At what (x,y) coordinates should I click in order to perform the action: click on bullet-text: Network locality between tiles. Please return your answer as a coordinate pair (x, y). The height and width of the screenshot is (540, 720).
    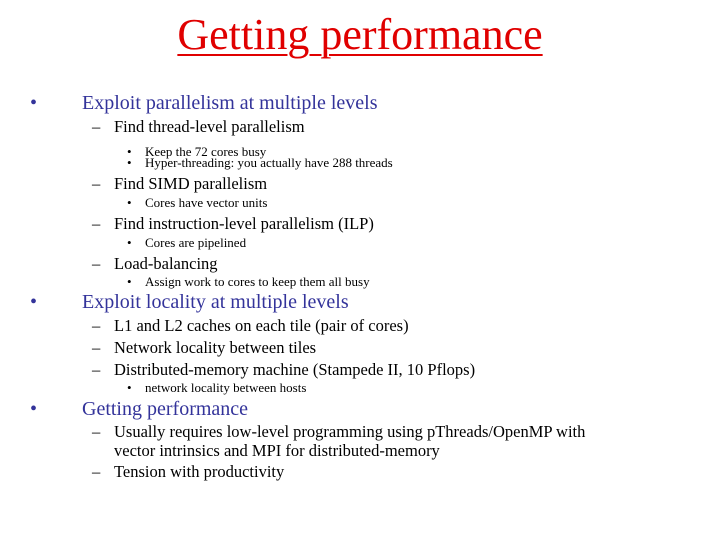
    Looking at the image, I should click on (215, 347).